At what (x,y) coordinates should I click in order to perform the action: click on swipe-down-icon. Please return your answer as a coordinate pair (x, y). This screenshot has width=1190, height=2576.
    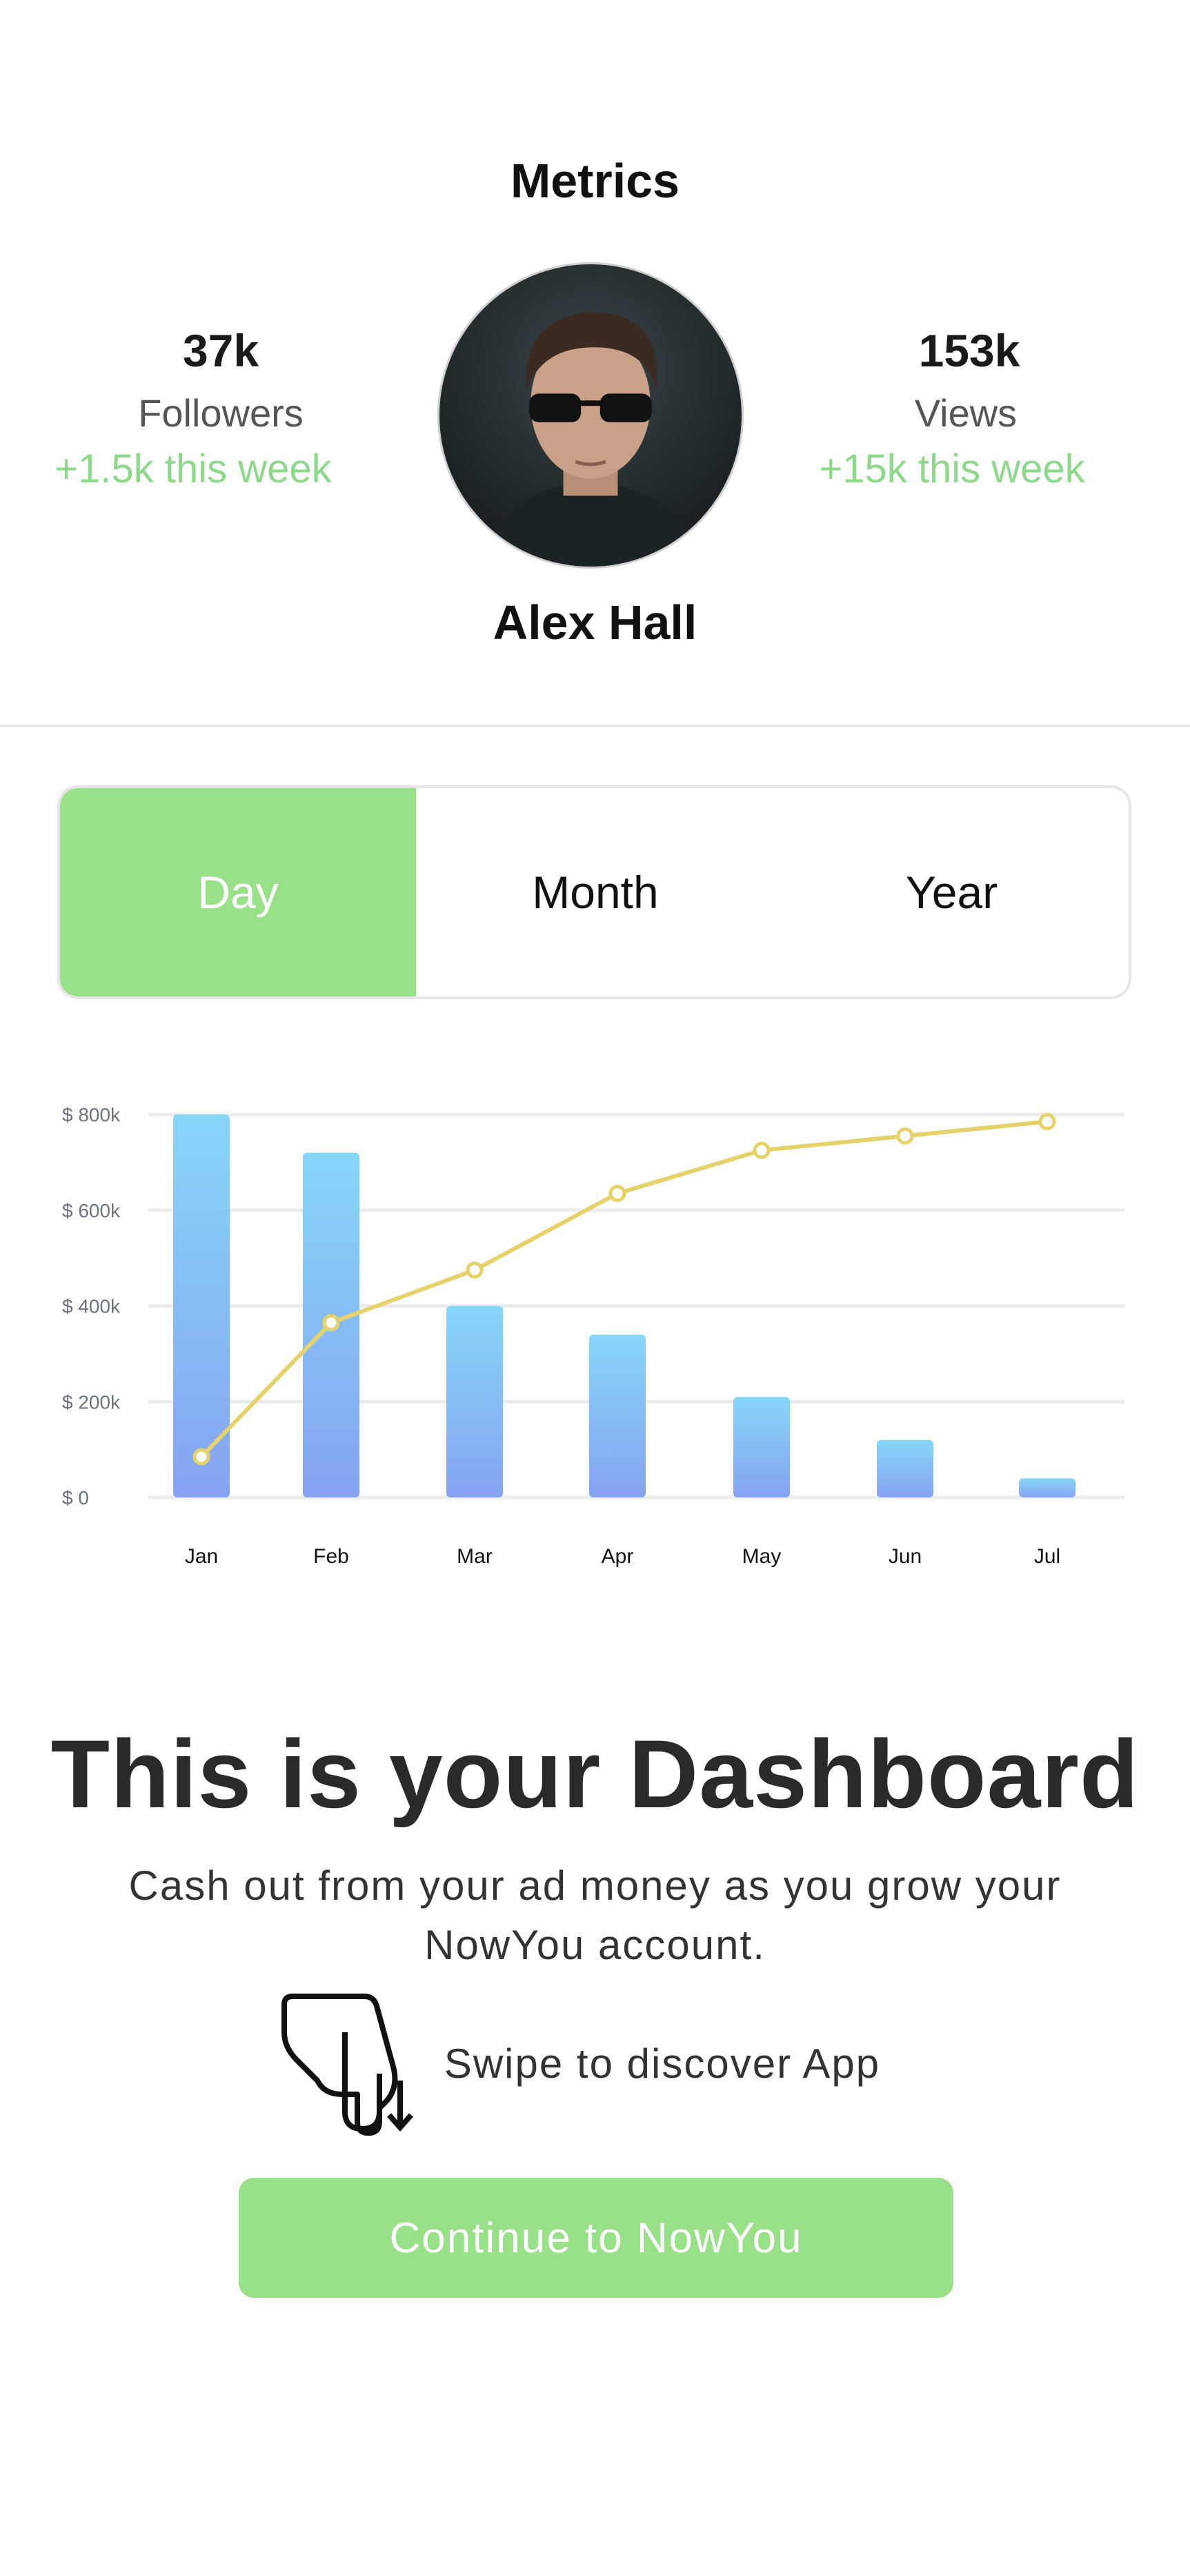
    Looking at the image, I should click on (347, 2065).